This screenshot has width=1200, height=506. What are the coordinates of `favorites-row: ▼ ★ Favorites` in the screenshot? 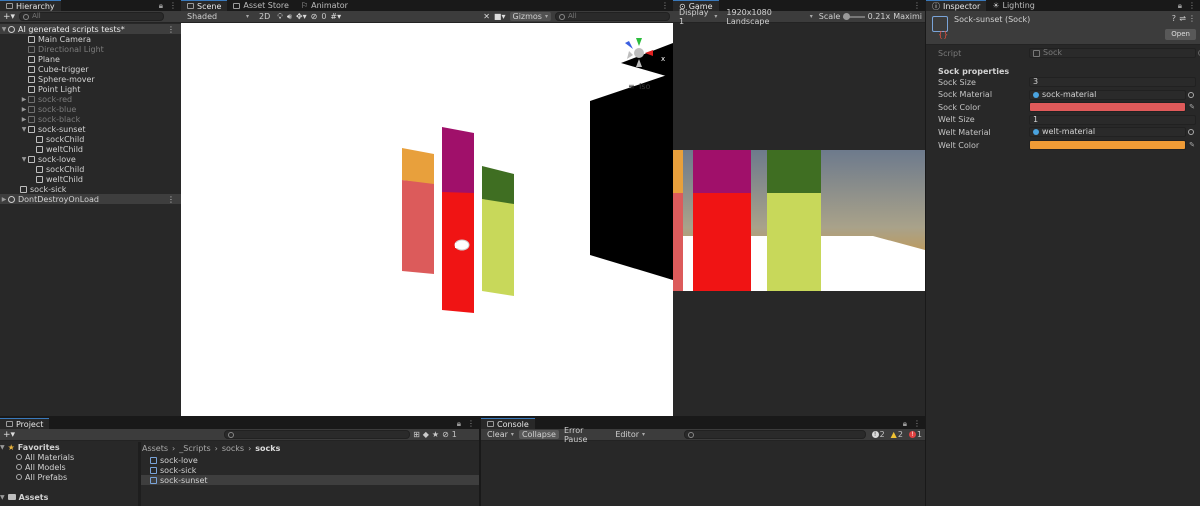 It's located at (30, 447).